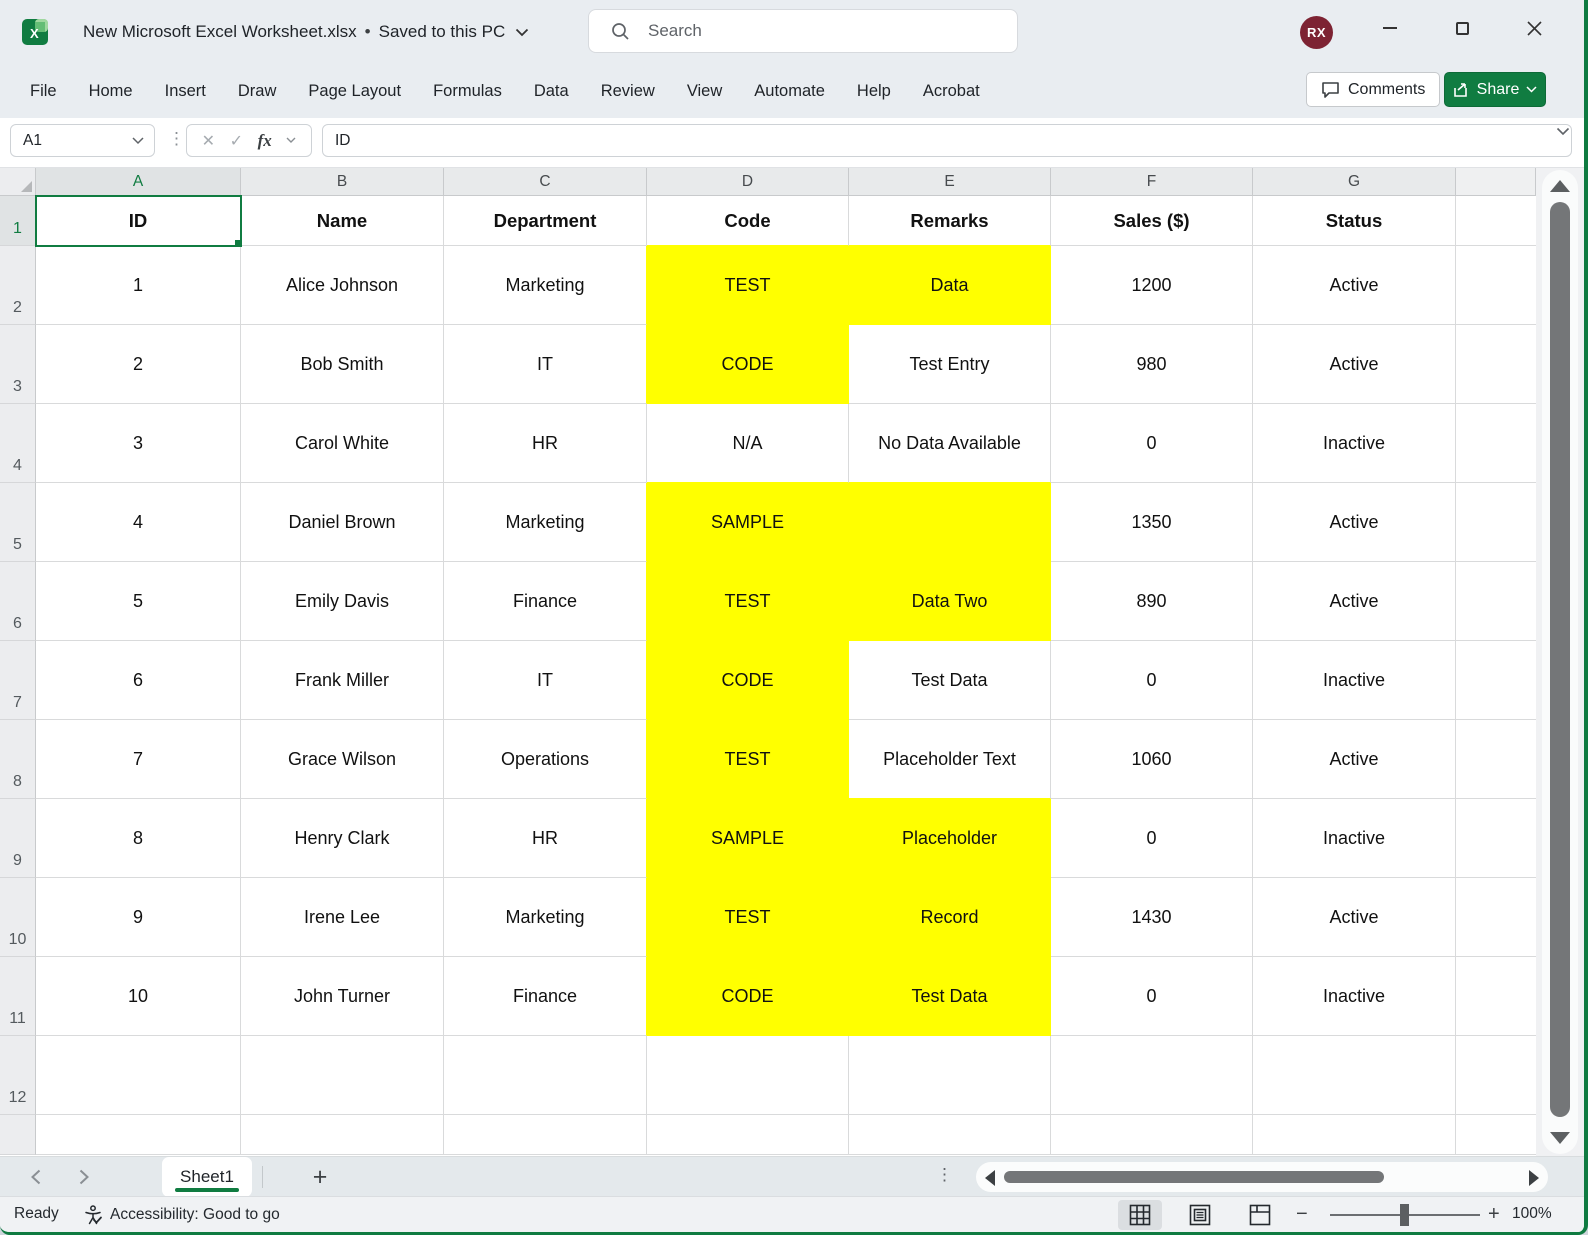  I want to click on comments-button: Comments, so click(1373, 89).